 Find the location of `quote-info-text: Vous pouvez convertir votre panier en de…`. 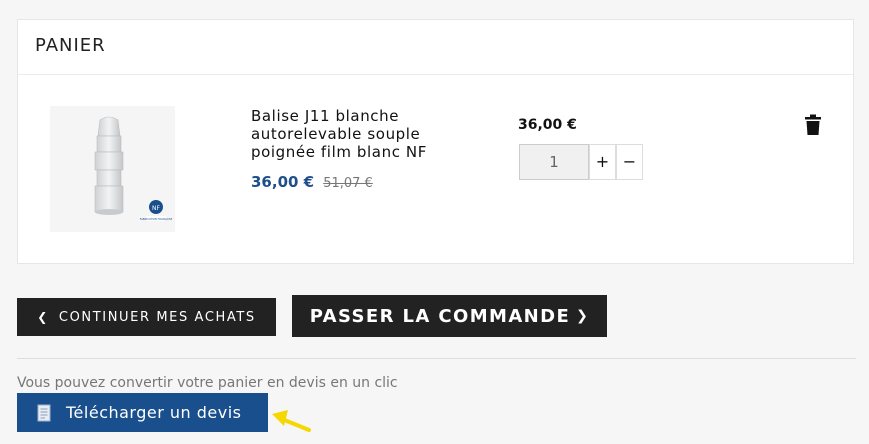

quote-info-text: Vous pouvez convertir votre panier en de… is located at coordinates (207, 383).